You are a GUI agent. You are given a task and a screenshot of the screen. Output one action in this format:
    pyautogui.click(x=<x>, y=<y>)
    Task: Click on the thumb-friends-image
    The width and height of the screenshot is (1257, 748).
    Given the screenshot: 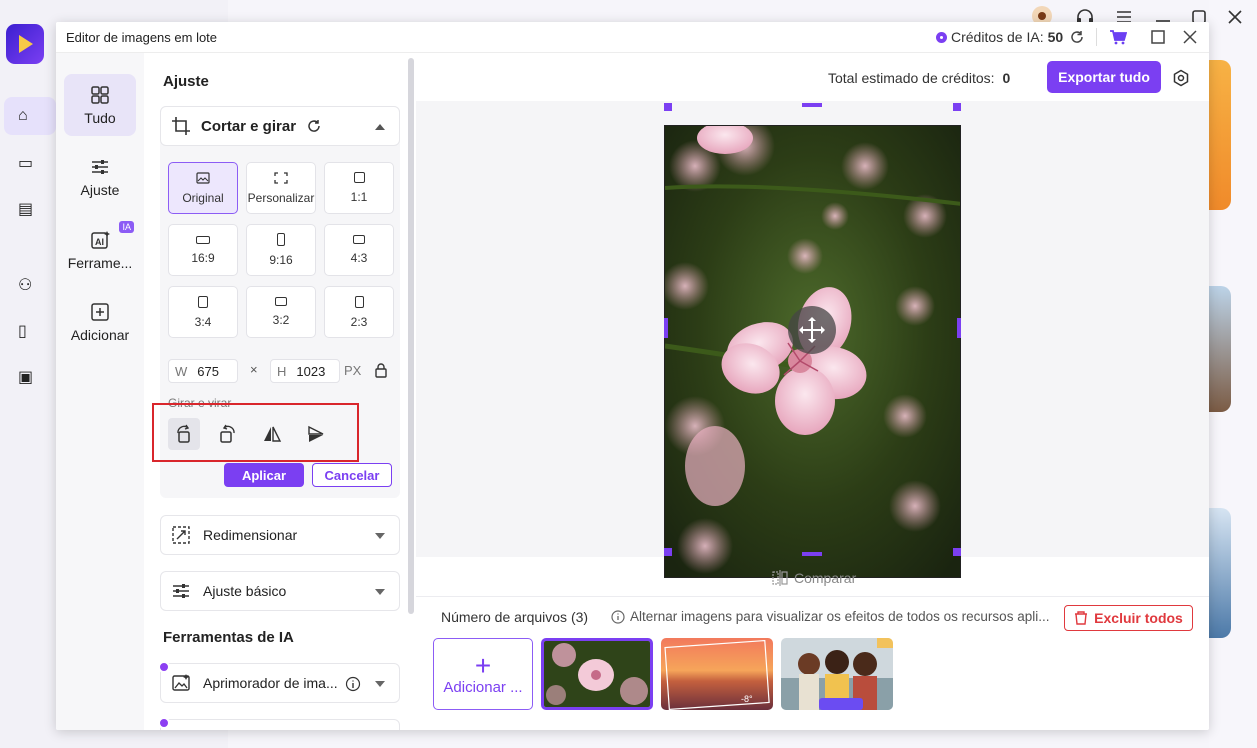 What is the action you would take?
    pyautogui.click(x=837, y=674)
    